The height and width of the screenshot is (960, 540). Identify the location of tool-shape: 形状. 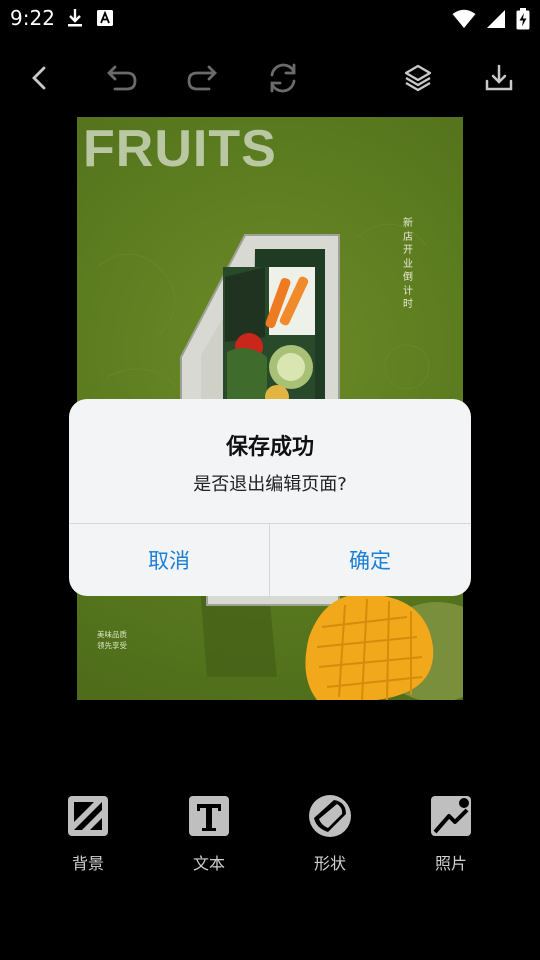
(330, 833).